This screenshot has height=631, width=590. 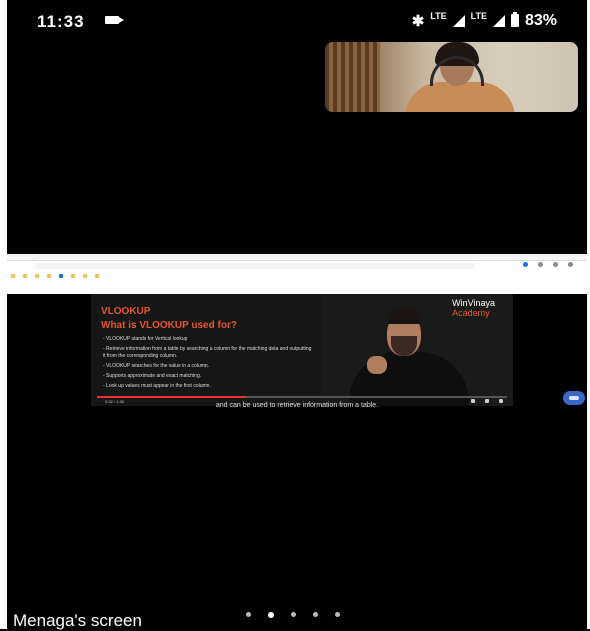 I want to click on brand-name: WinVinaya, so click(x=473, y=303).